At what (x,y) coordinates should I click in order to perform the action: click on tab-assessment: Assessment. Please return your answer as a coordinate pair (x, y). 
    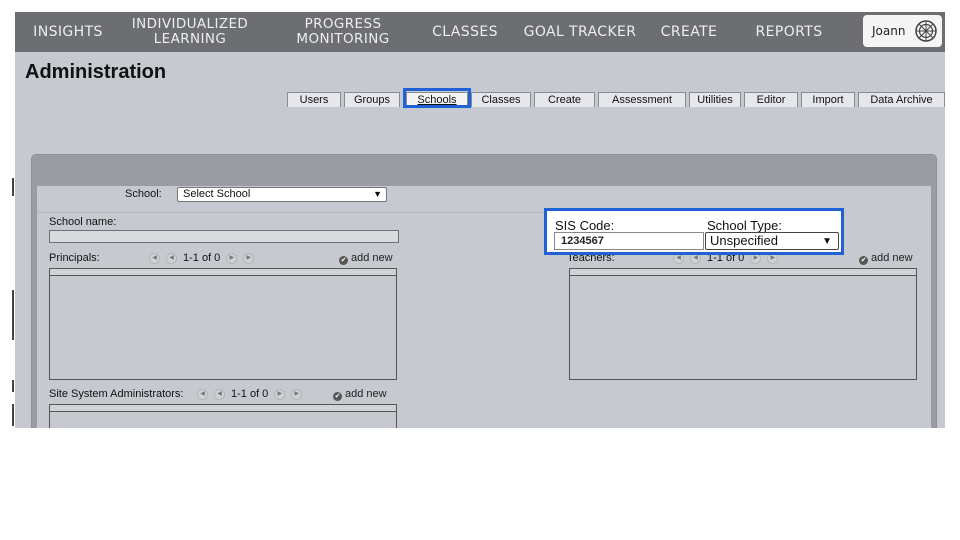
    Looking at the image, I should click on (642, 99).